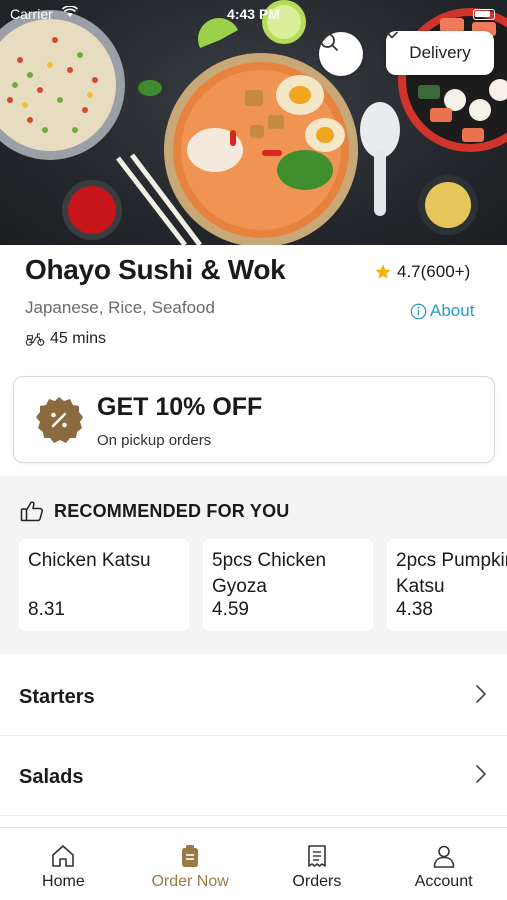 The image size is (507, 900). What do you see at coordinates (253, 696) in the screenshot?
I see `category-row-starters: Starters` at bounding box center [253, 696].